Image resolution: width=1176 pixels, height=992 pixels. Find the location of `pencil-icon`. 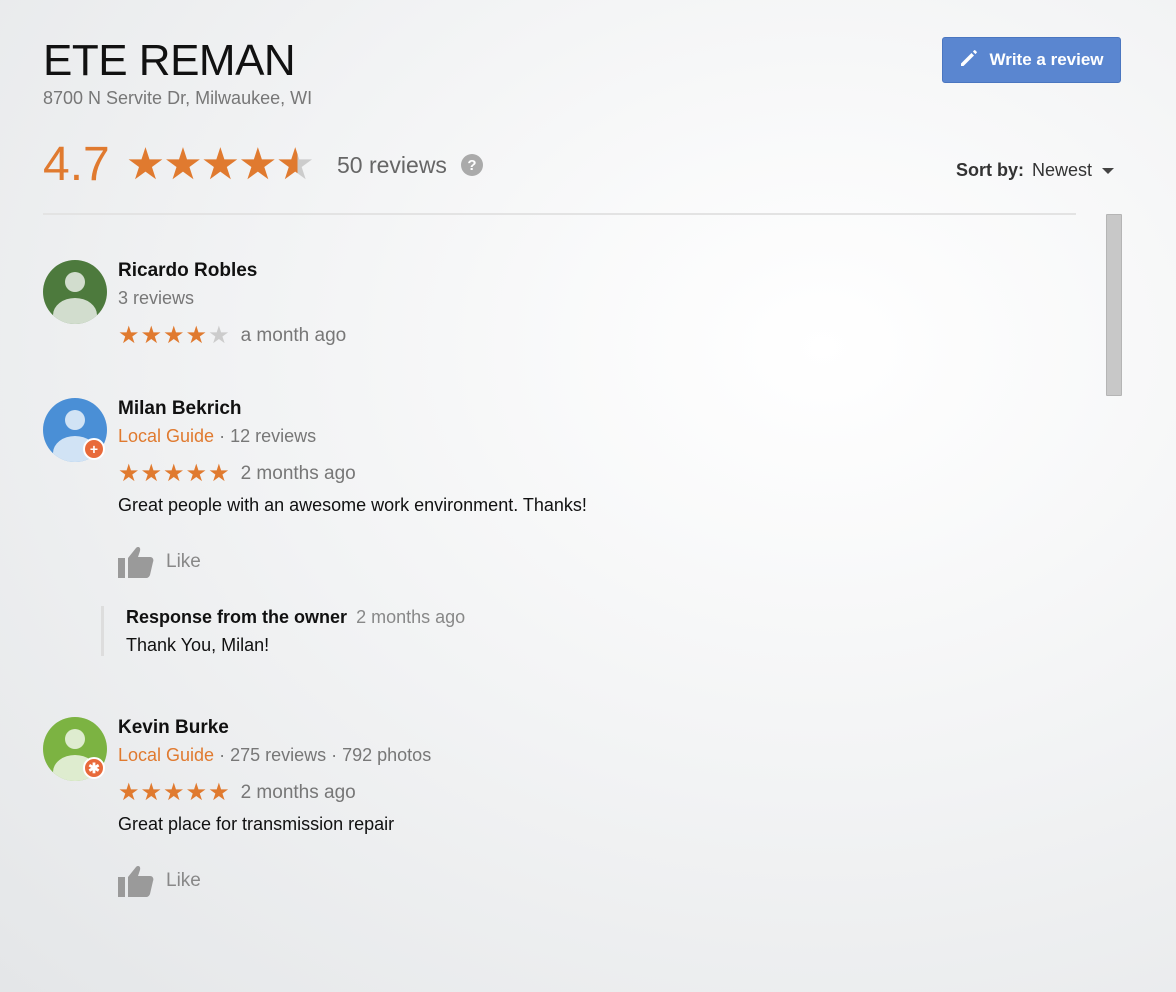

pencil-icon is located at coordinates (969, 60).